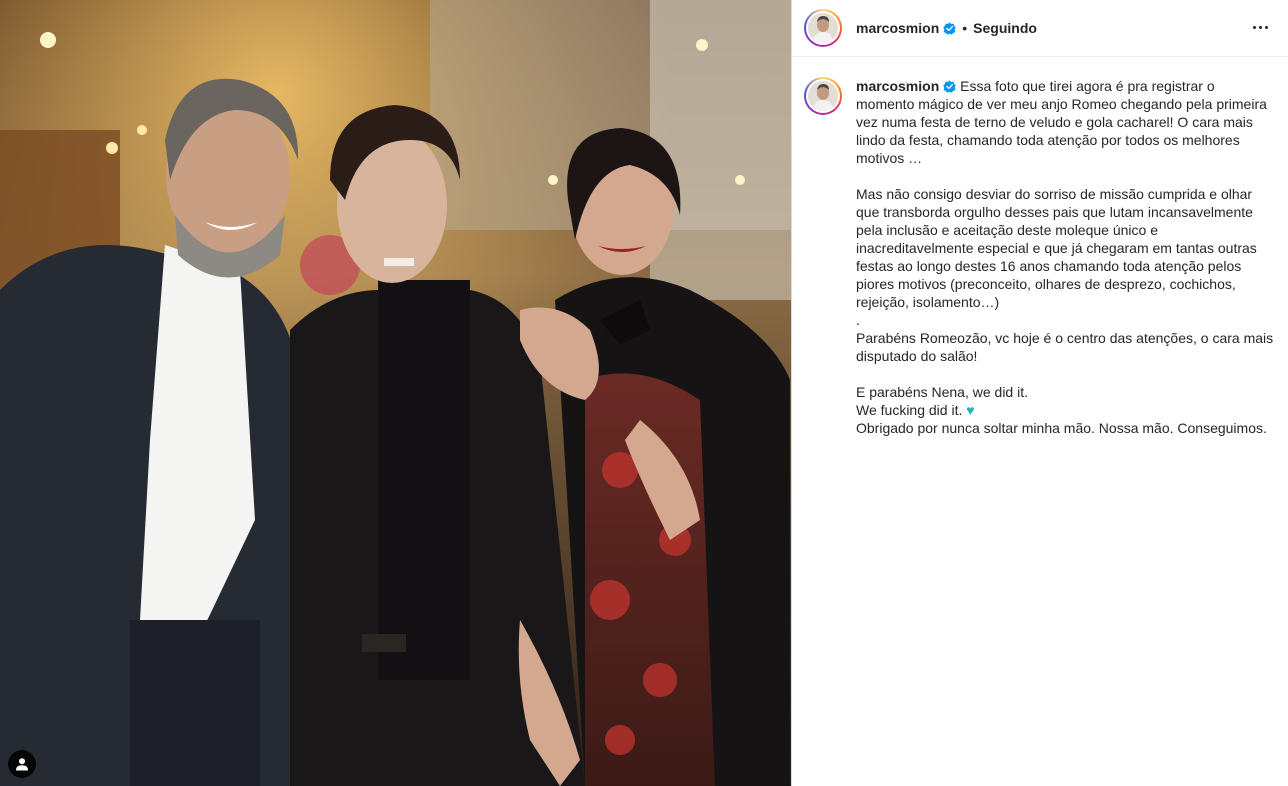 This screenshot has height=786, width=1288. Describe the element at coordinates (897, 28) in the screenshot. I see `header-username: marcosmion` at that location.